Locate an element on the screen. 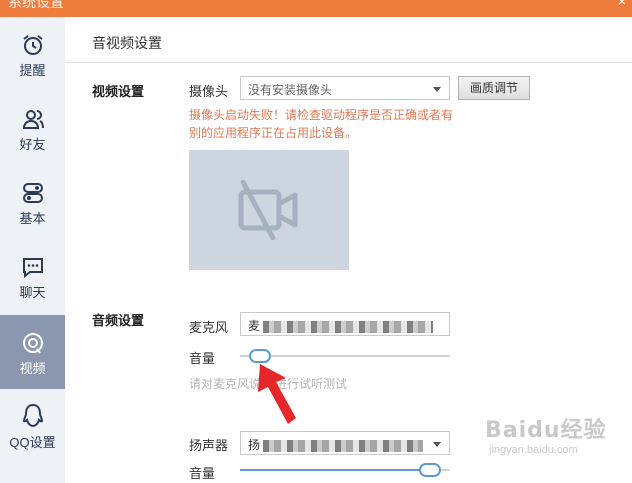  sidebar-item-label: 好友 is located at coordinates (32, 144).